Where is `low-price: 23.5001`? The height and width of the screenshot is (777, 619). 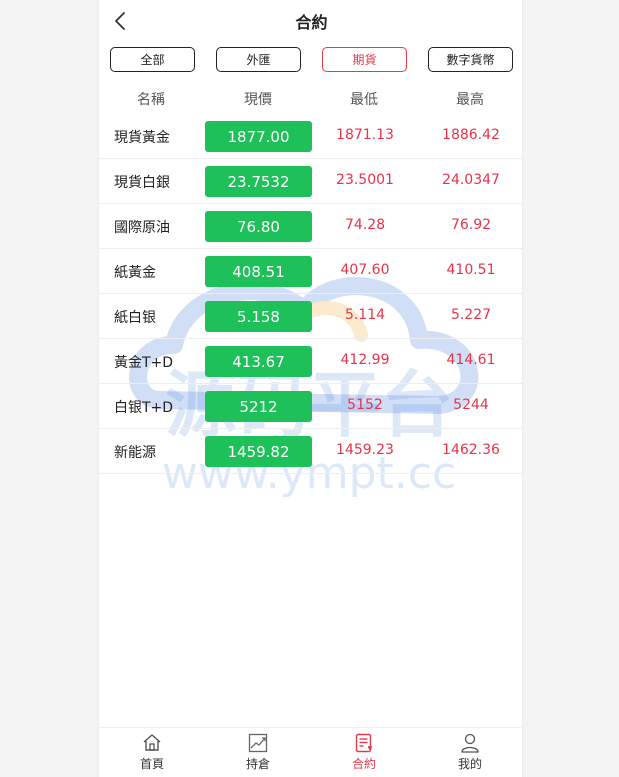
low-price: 23.5001 is located at coordinates (365, 180).